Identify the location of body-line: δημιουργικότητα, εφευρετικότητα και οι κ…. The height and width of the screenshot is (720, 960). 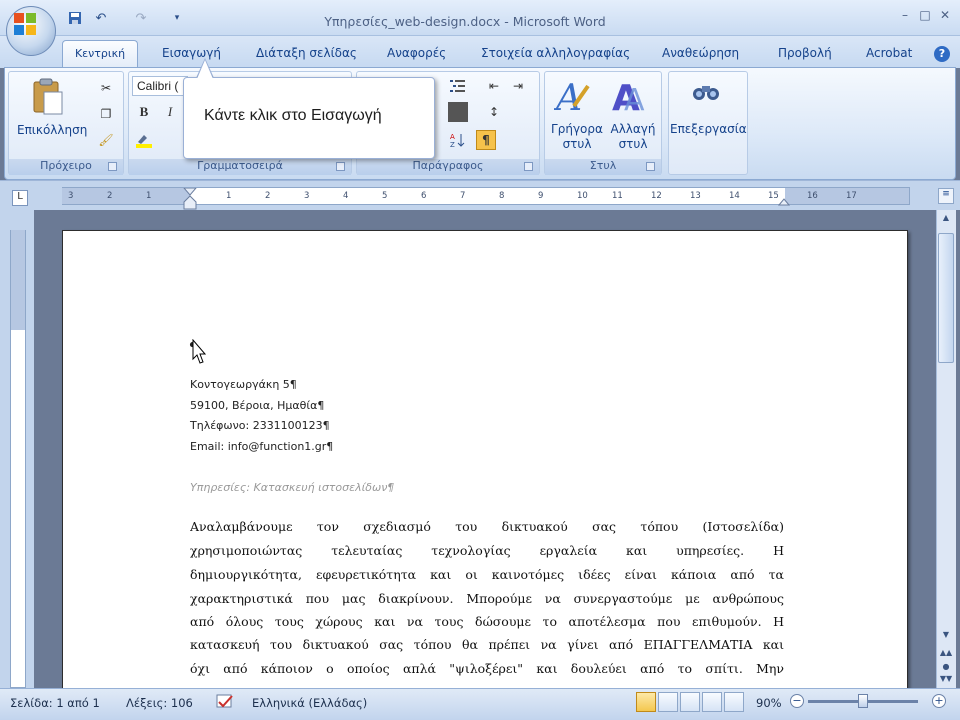
(487, 574).